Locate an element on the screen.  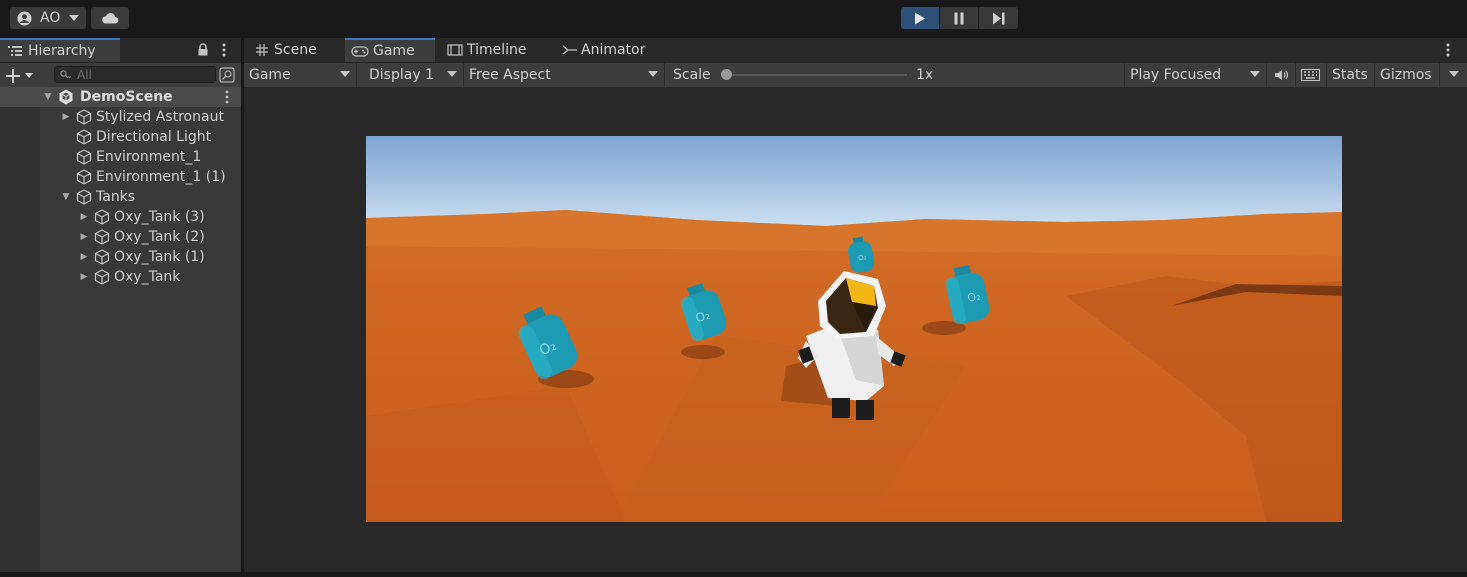
view-mode-dropdown: Game is located at coordinates (300, 75).